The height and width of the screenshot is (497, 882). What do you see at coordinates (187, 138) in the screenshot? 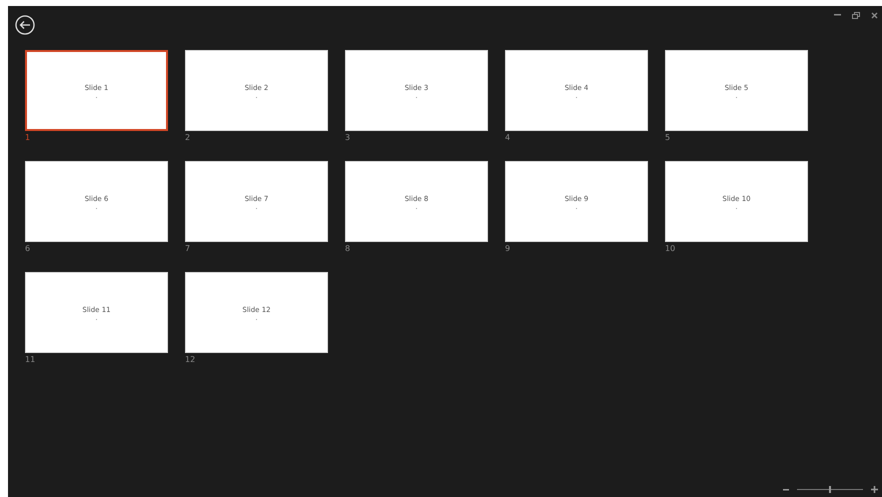
I see `slide-number: 2` at bounding box center [187, 138].